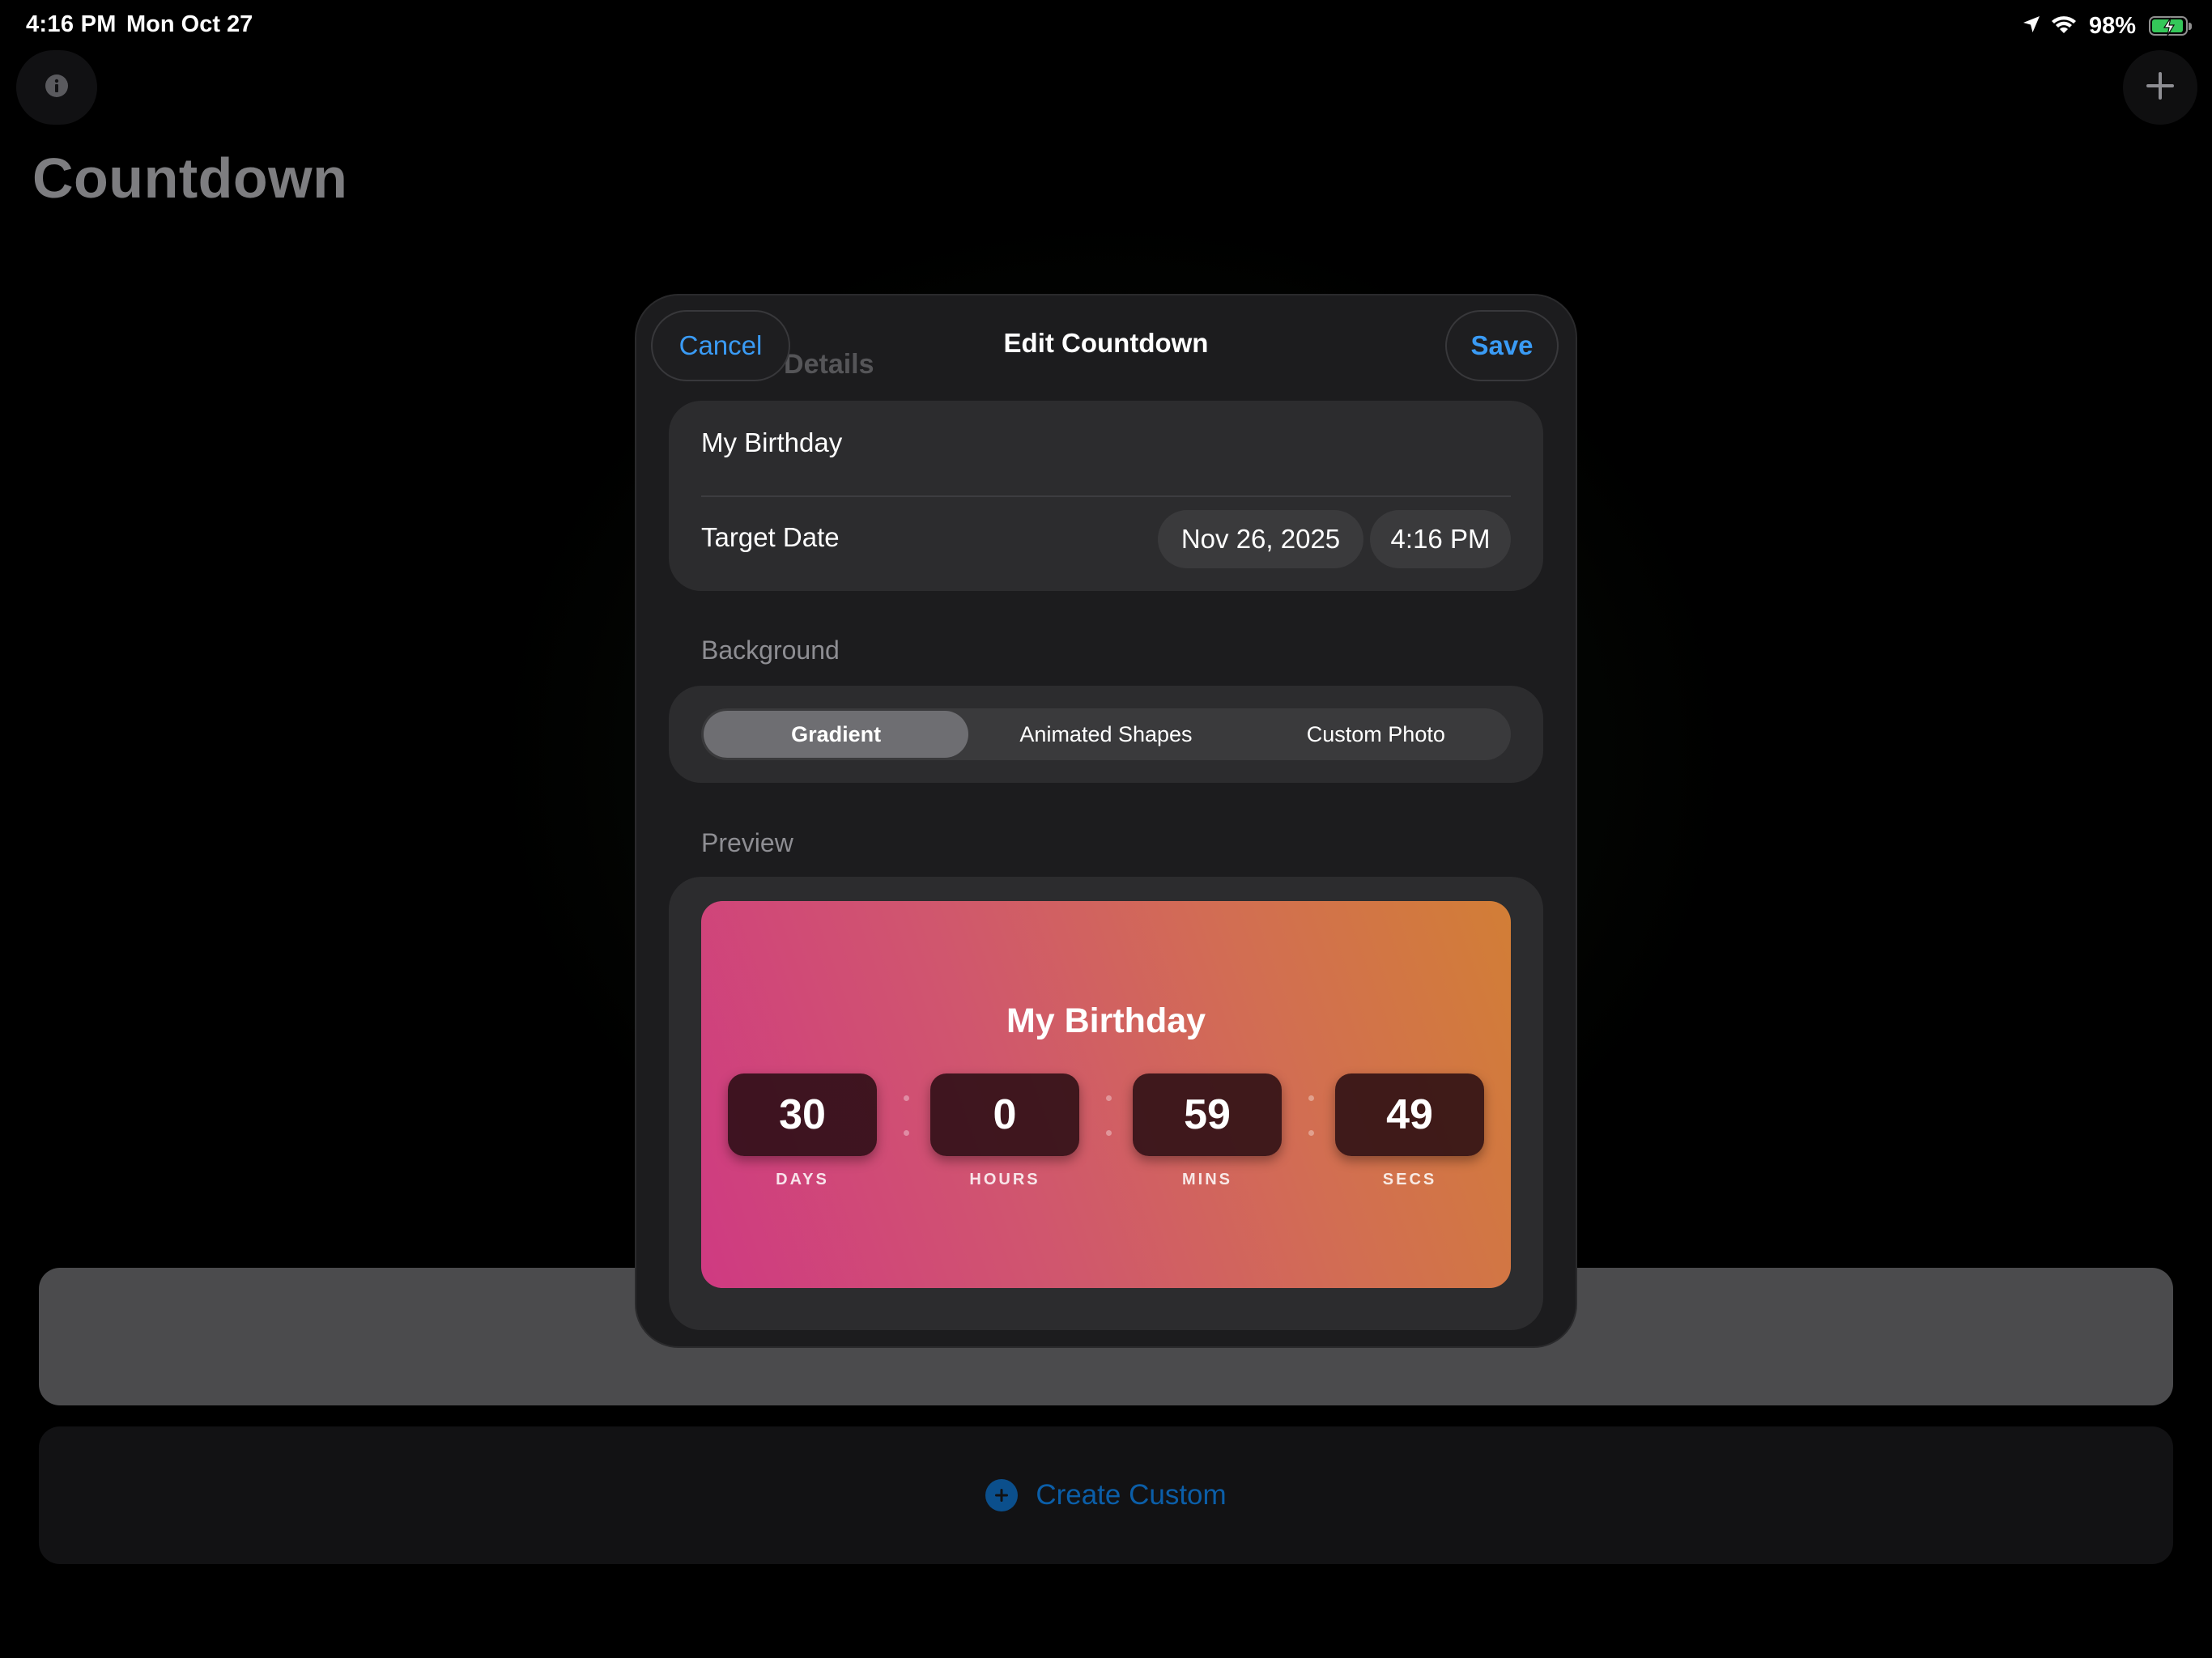 The image size is (2212, 1658). What do you see at coordinates (803, 1179) in the screenshot?
I see `days-label: DAYS` at bounding box center [803, 1179].